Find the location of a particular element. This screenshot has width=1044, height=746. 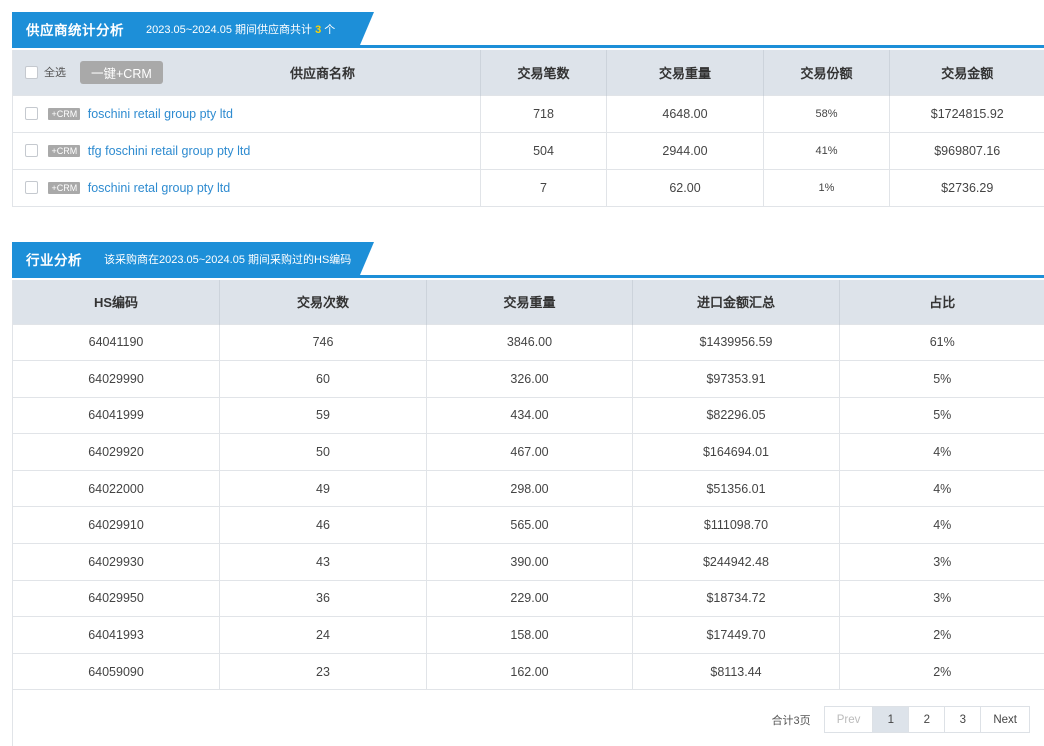

trade-weight-cell: 467.00 is located at coordinates (529, 452).